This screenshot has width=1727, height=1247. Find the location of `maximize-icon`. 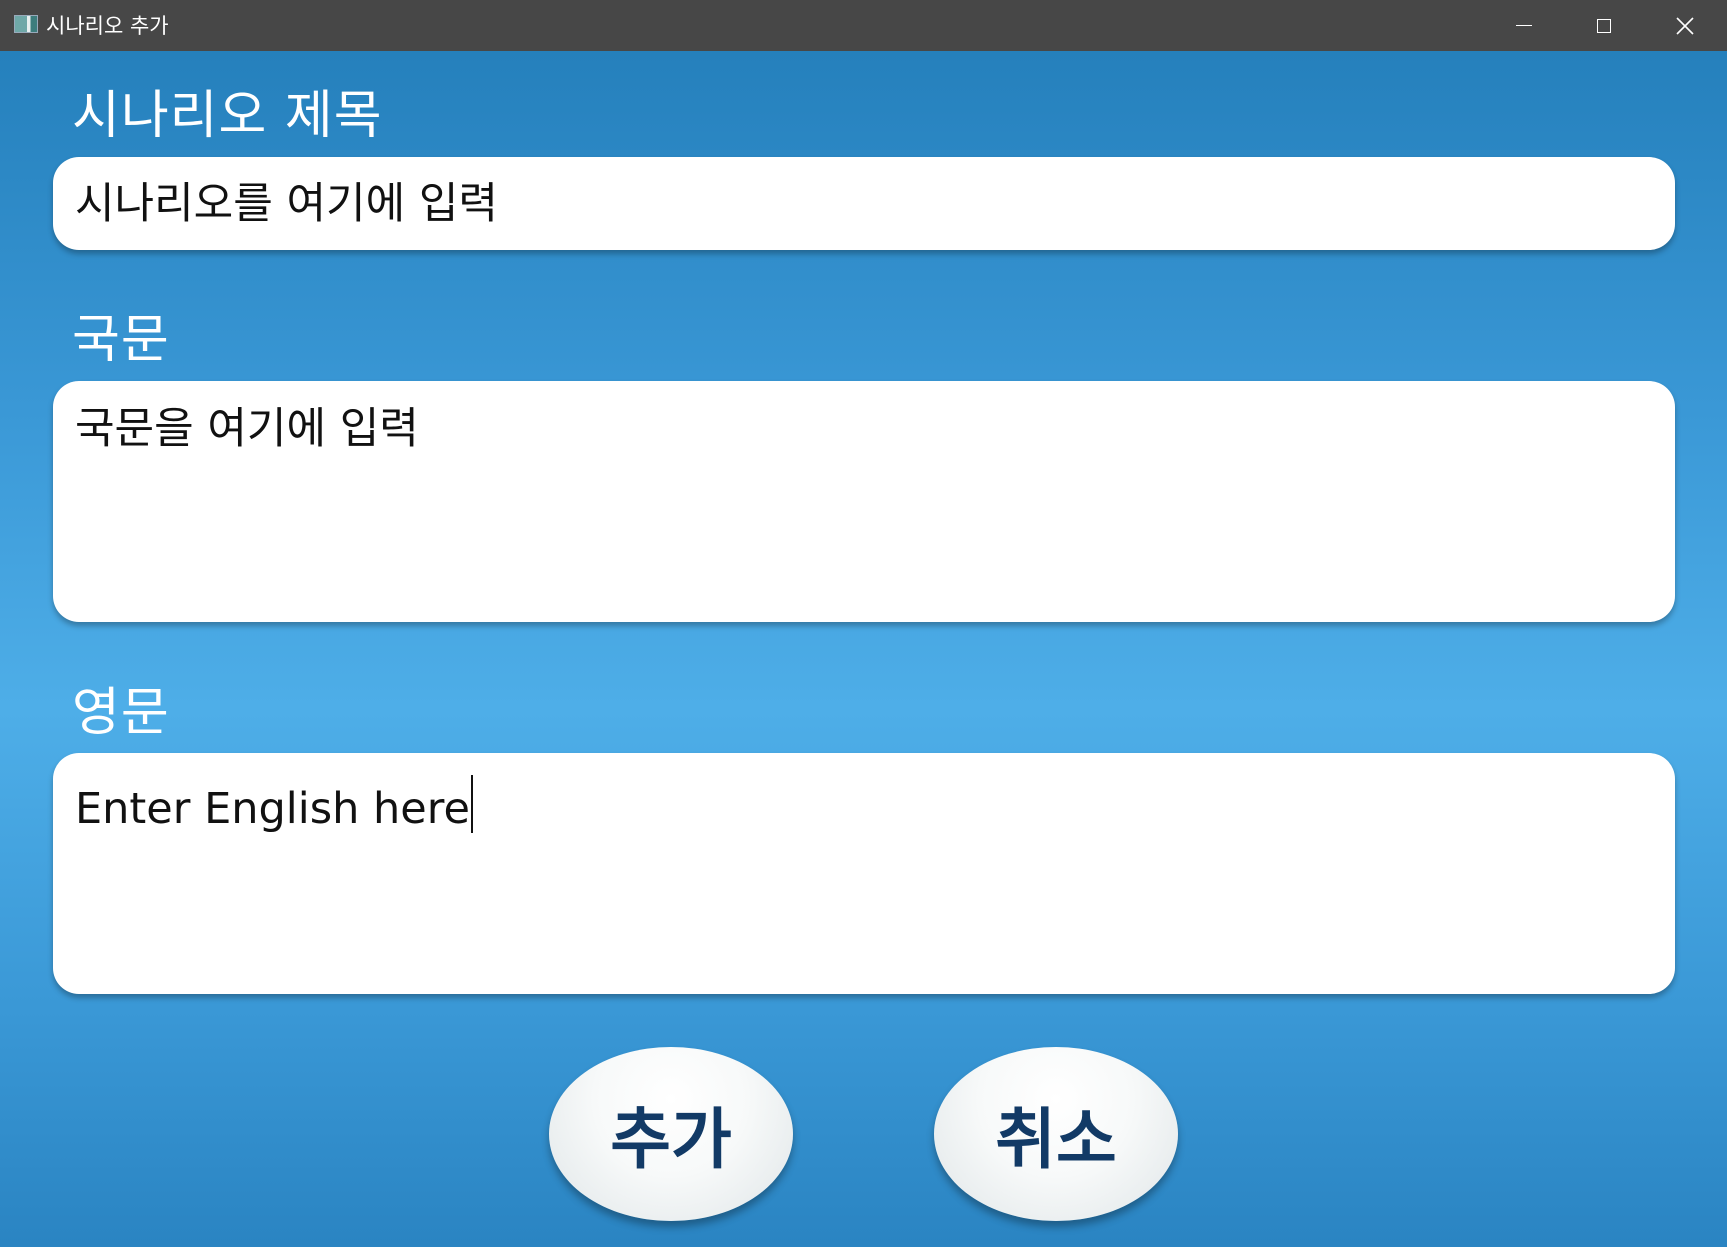

maximize-icon is located at coordinates (1604, 25).